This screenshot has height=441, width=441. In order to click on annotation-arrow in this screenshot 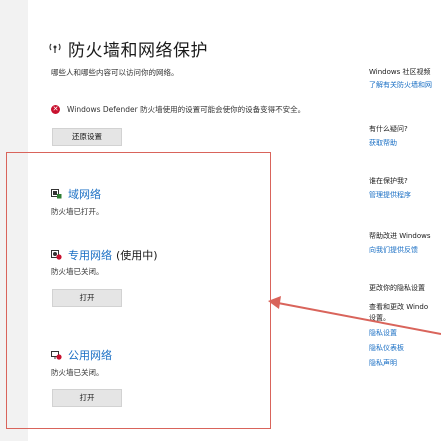, I will do `click(354, 315)`.